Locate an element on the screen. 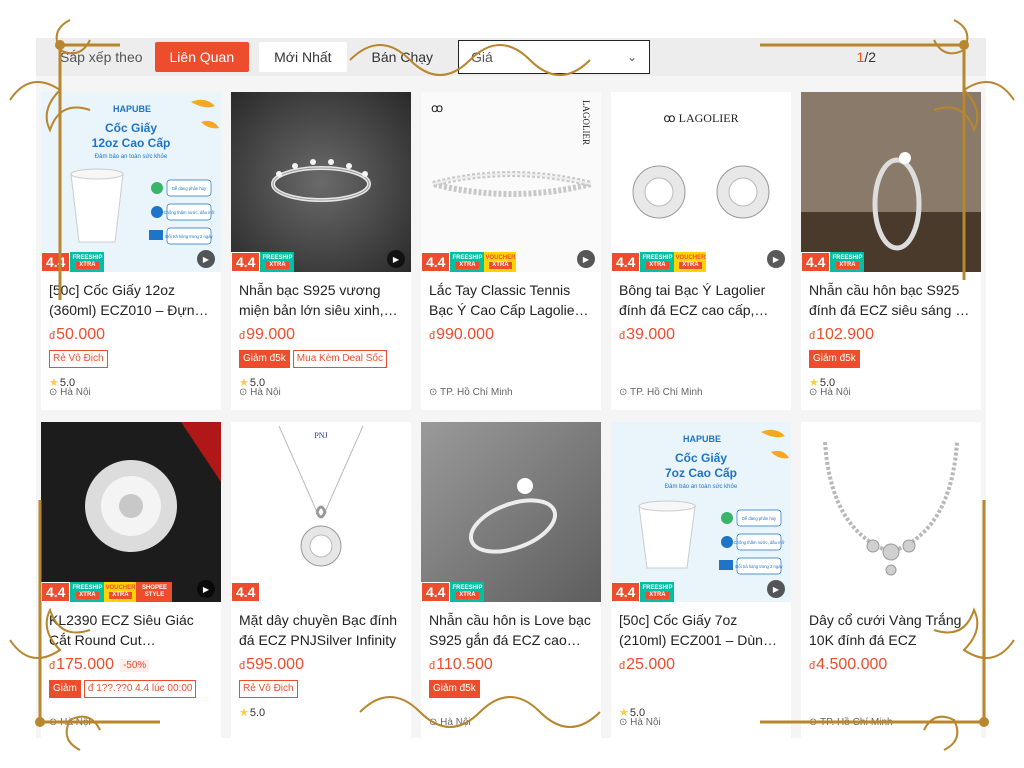 Image resolution: width=1024 pixels, height=768 pixels. sort-newest-button: Mới Nhất is located at coordinates (303, 57).